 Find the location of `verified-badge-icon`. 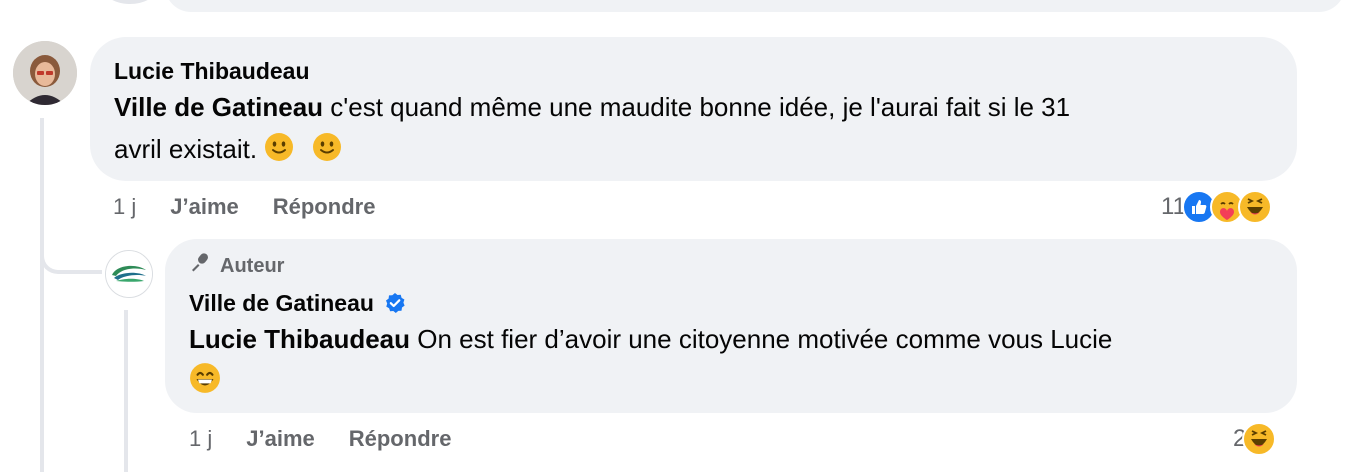

verified-badge-icon is located at coordinates (395, 306).